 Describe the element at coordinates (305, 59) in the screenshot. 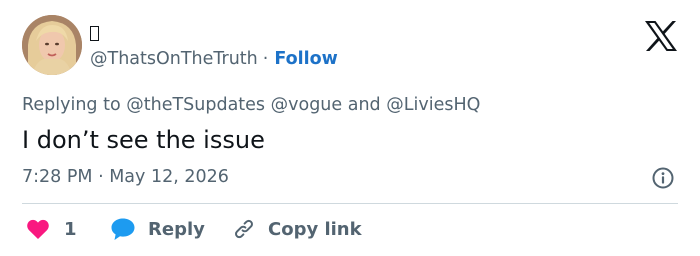

I see `follow-link: Follow` at that location.